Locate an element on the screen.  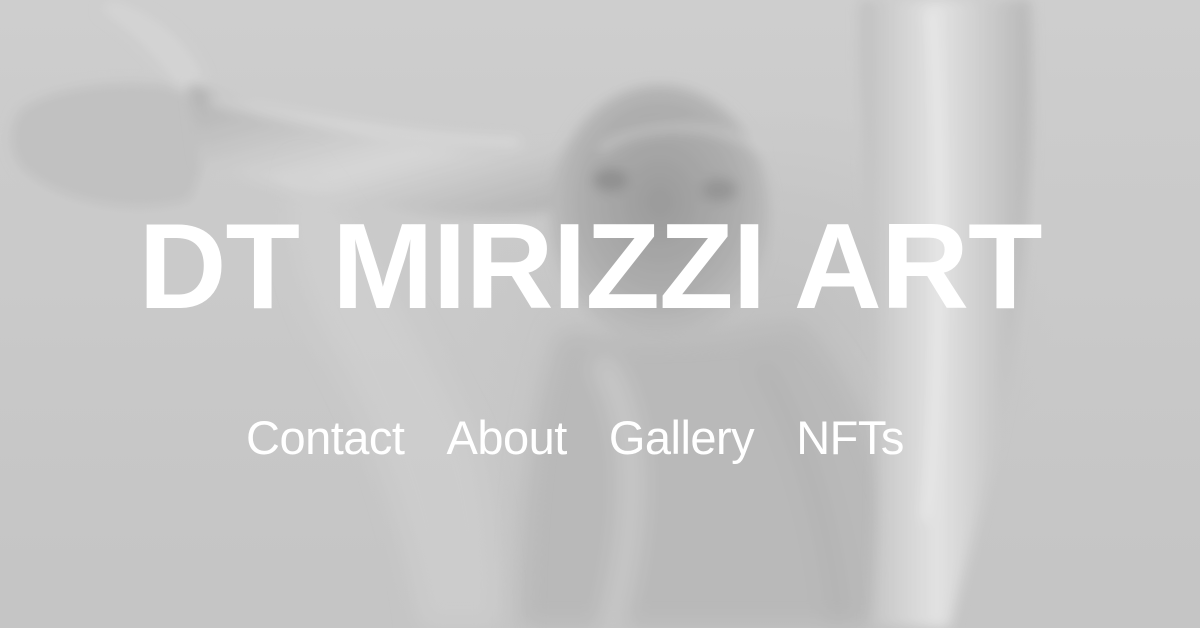
main-nav: Contact About Gallery NFTs is located at coordinates (575, 438).